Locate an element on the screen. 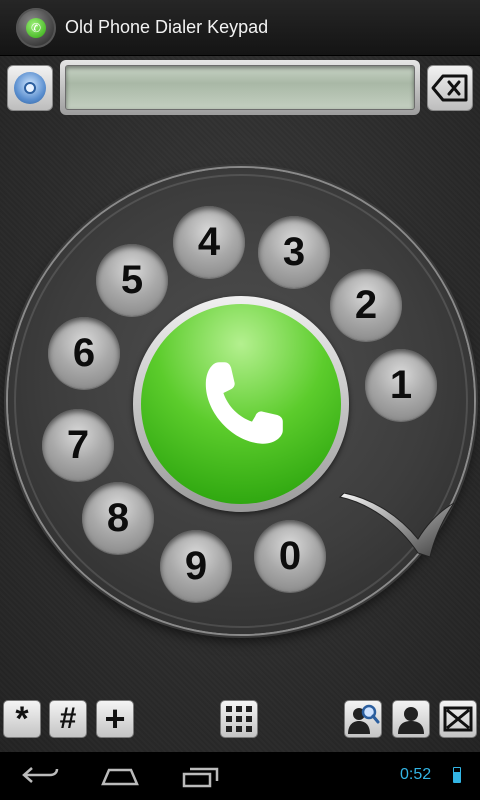 The image size is (480, 800). backspace-icon is located at coordinates (449, 88).